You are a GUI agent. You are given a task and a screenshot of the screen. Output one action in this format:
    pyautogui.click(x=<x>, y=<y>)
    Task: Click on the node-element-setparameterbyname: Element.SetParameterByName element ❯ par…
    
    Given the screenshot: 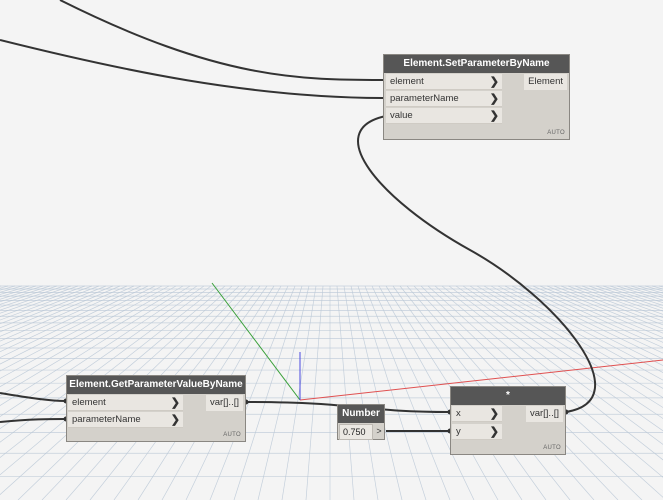 What is the action you would take?
    pyautogui.click(x=476, y=97)
    